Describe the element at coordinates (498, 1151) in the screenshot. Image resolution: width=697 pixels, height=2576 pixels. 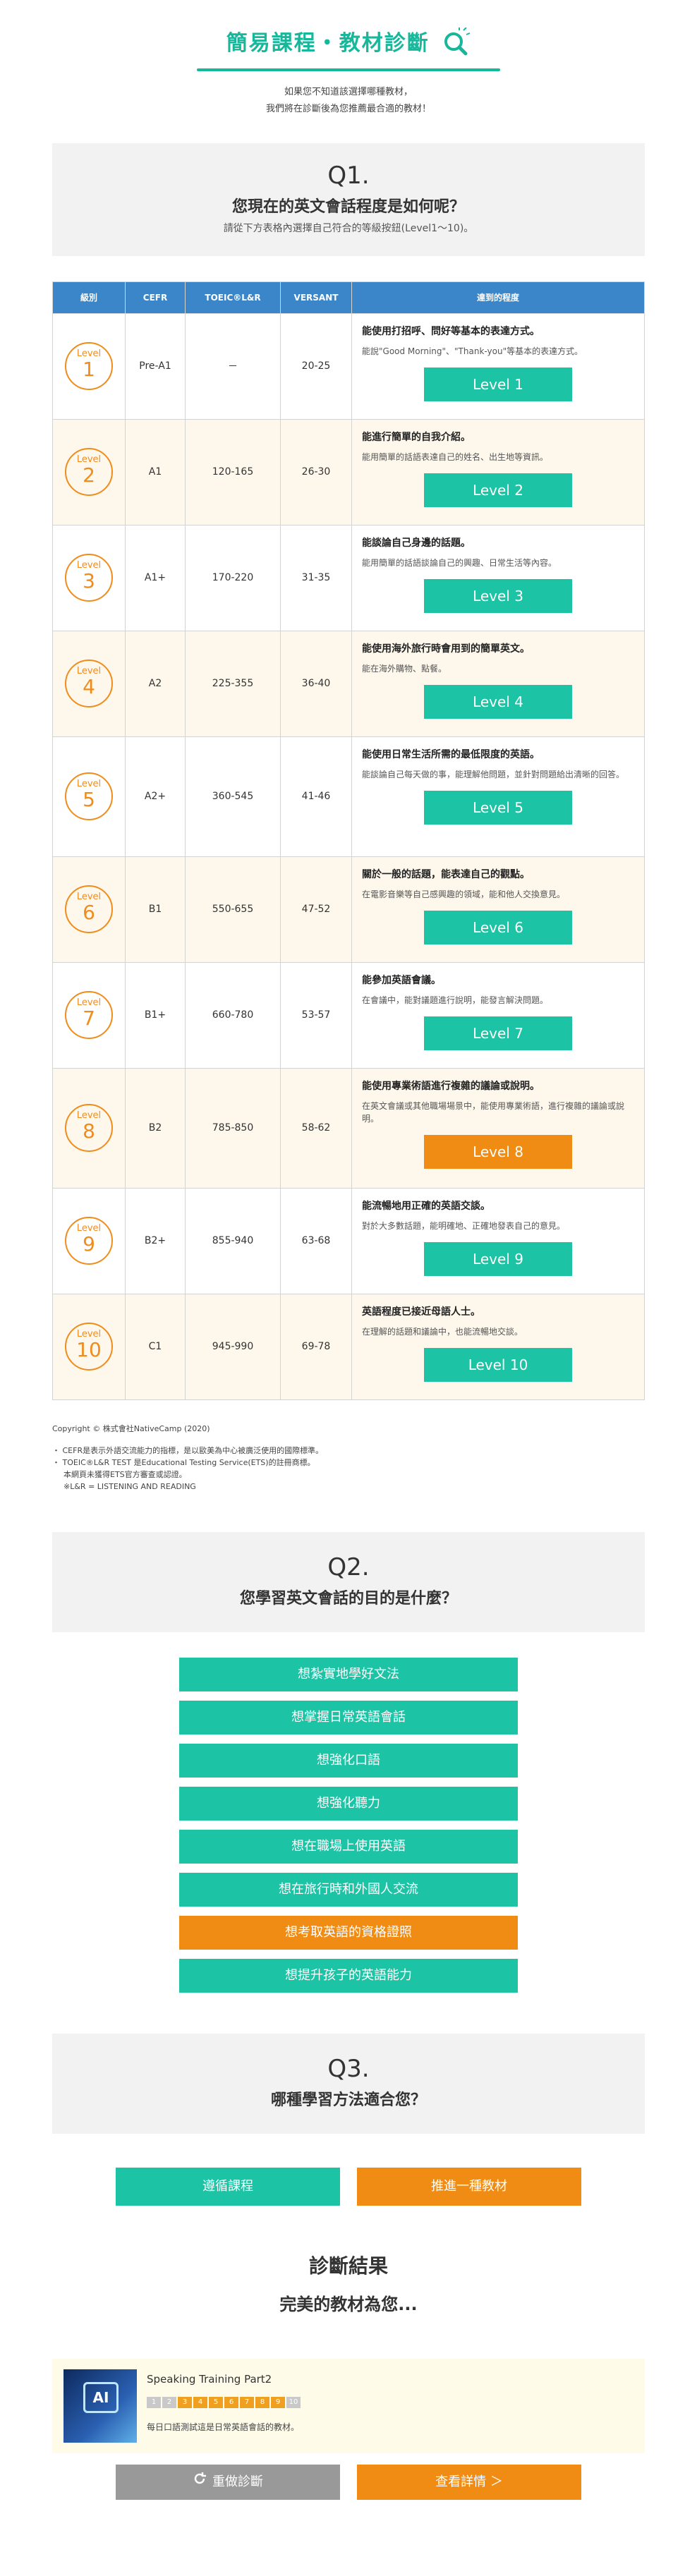
I see `level-select-button: Level 8` at that location.